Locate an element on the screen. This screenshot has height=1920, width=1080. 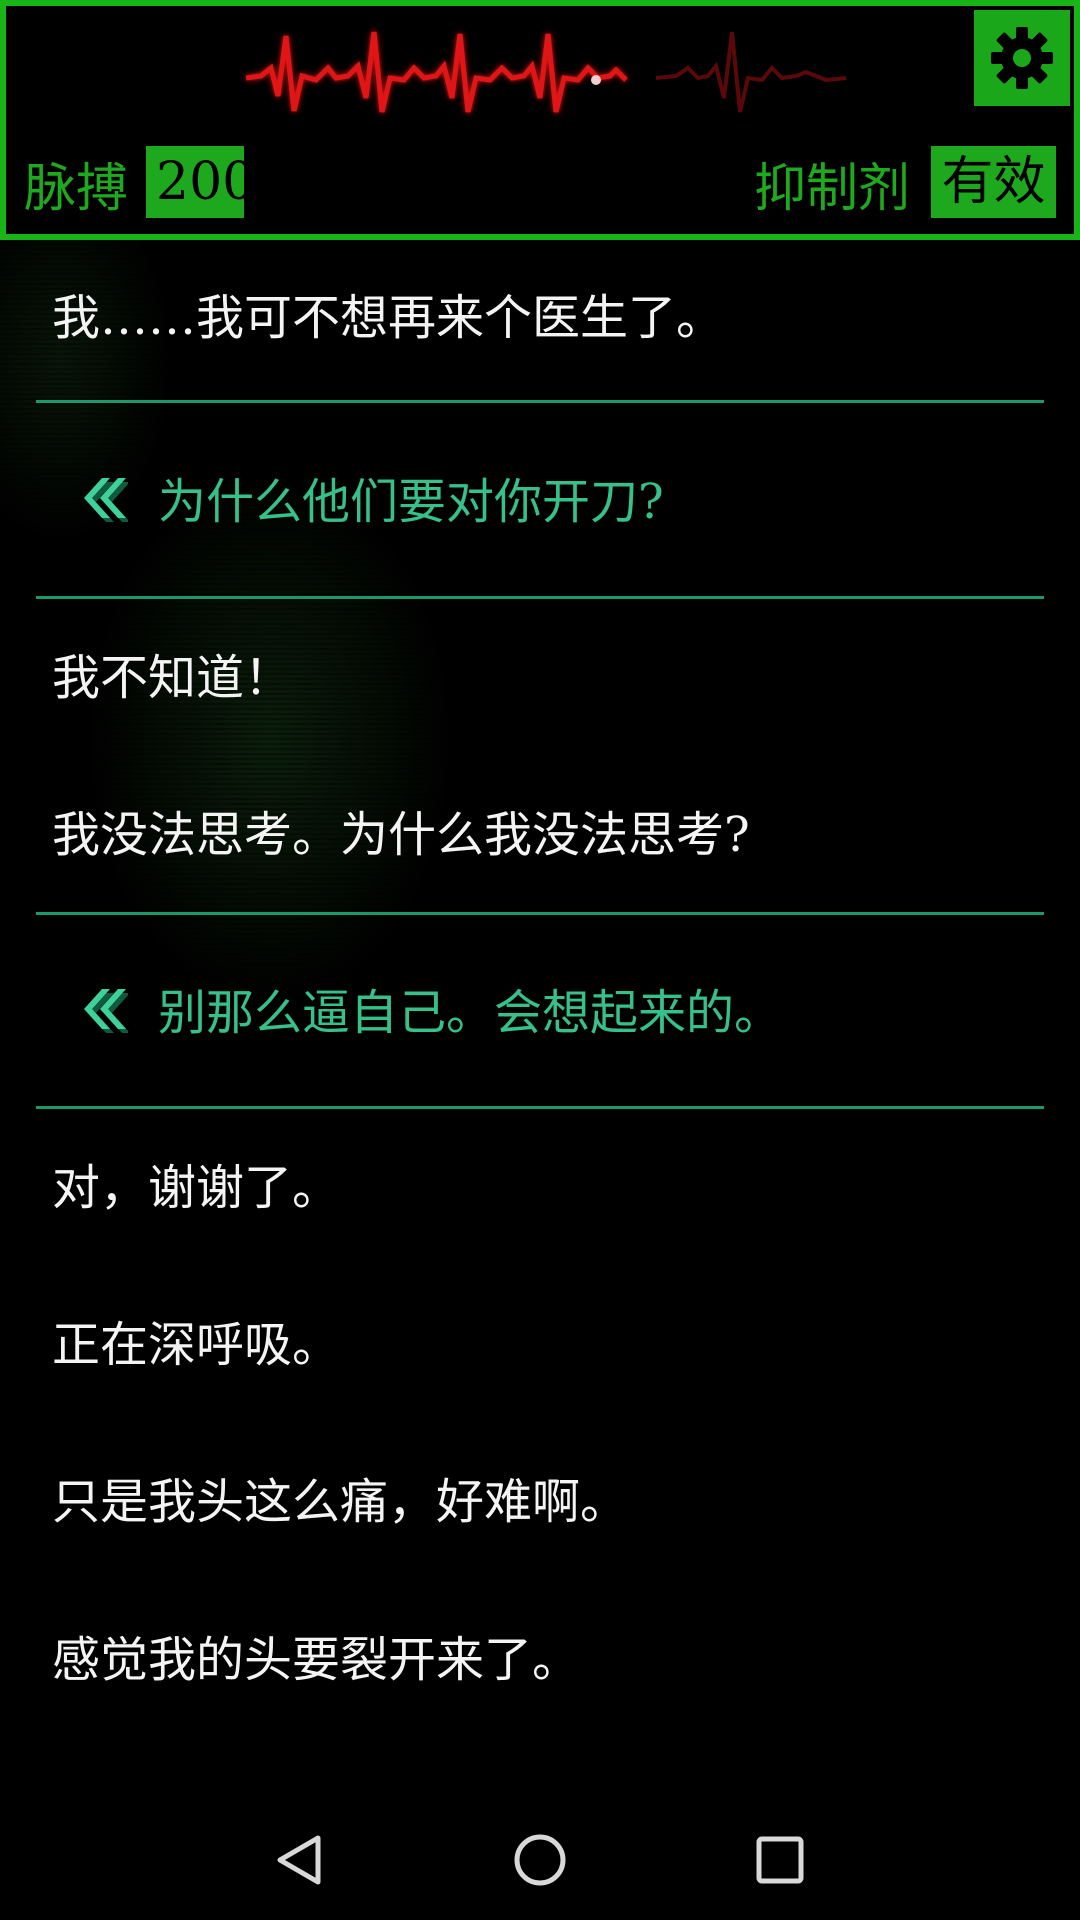
choice-text: 别那么逼自己。会想起来的。 is located at coordinates (470, 1013).